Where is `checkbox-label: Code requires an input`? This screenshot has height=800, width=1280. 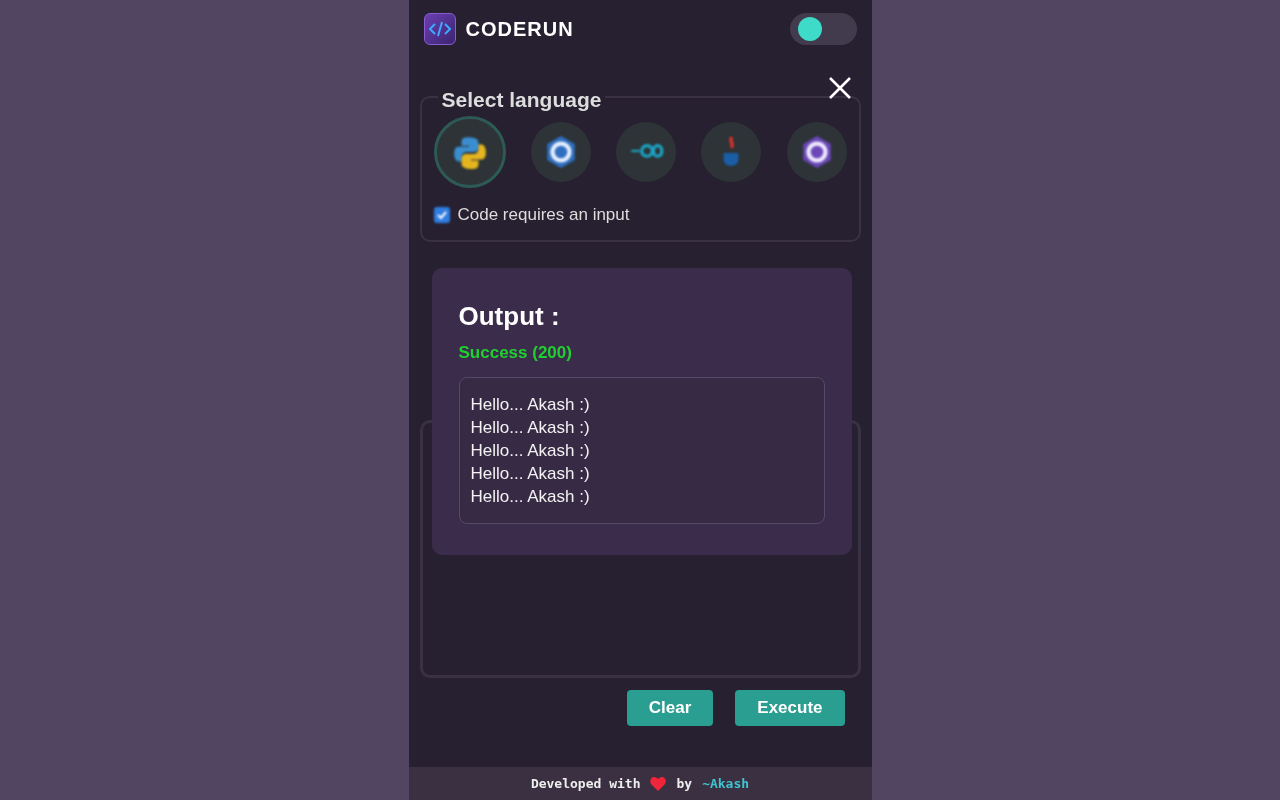 checkbox-label: Code requires an input is located at coordinates (543, 215).